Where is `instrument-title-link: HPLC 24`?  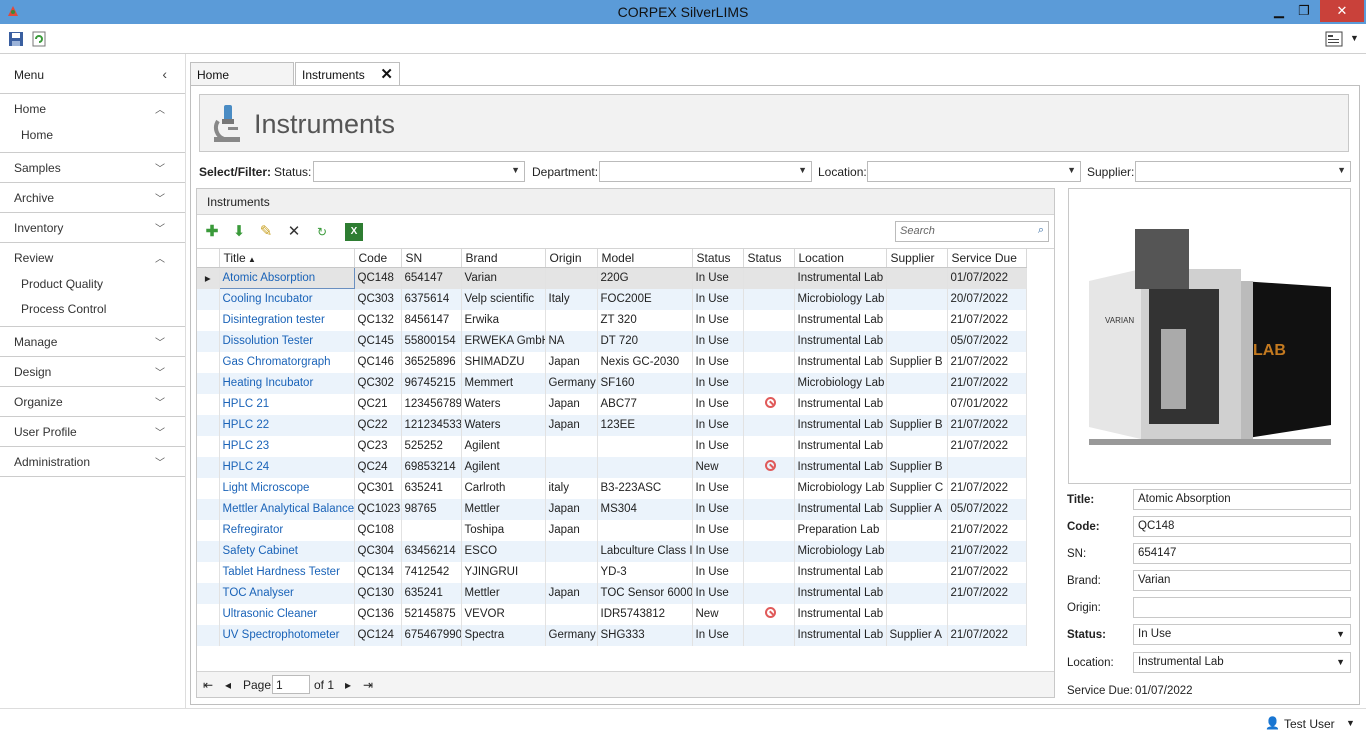
instrument-title-link: HPLC 24 is located at coordinates (287, 467).